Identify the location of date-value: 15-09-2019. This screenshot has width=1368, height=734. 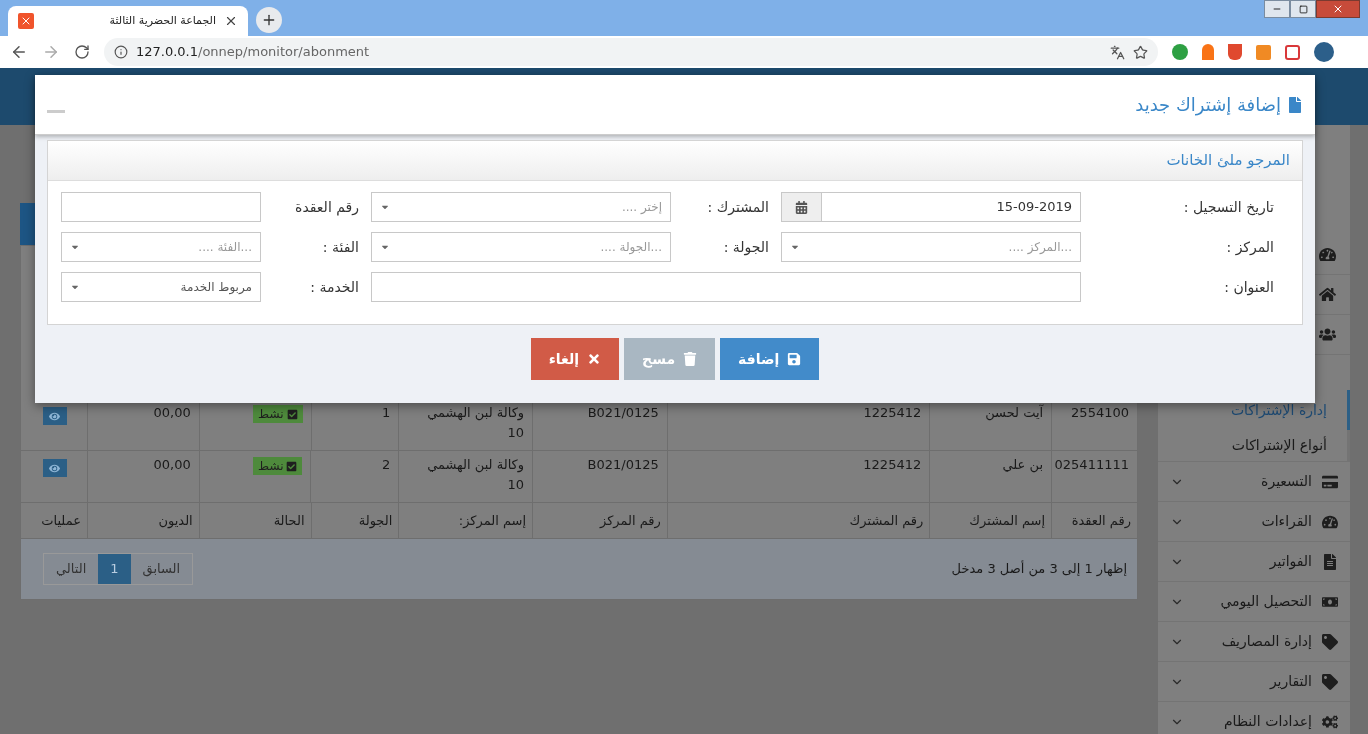
(1034, 207).